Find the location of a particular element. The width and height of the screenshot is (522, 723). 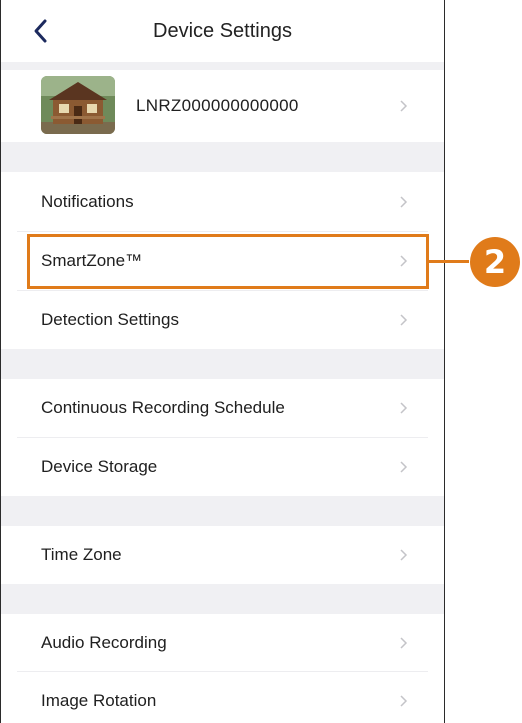

menu-item-time-zone: Time Zone is located at coordinates (222, 555).